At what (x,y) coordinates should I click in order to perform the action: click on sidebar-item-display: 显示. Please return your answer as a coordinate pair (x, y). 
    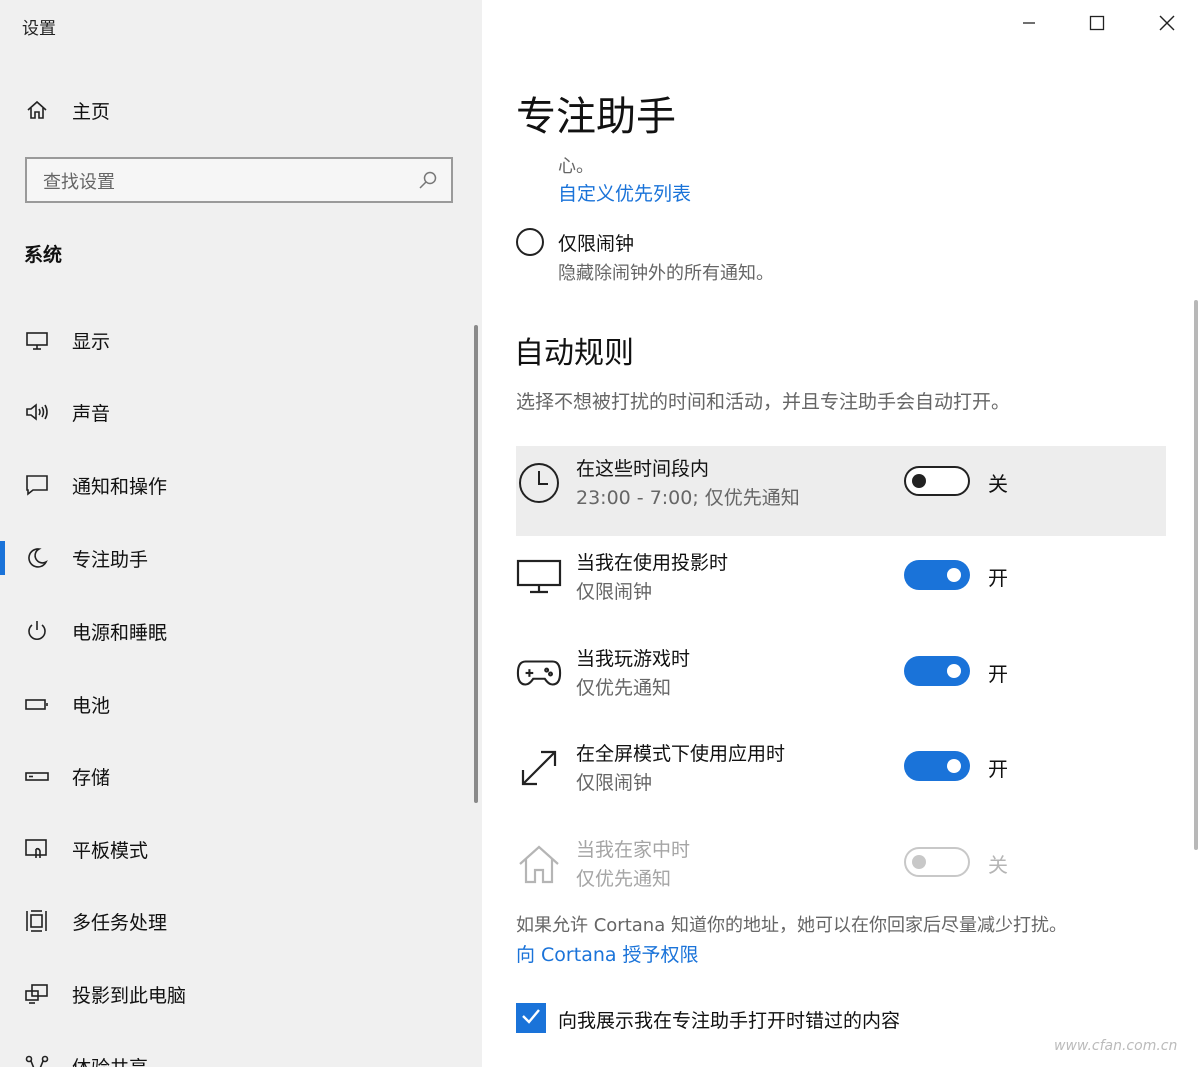
    Looking at the image, I should click on (241, 340).